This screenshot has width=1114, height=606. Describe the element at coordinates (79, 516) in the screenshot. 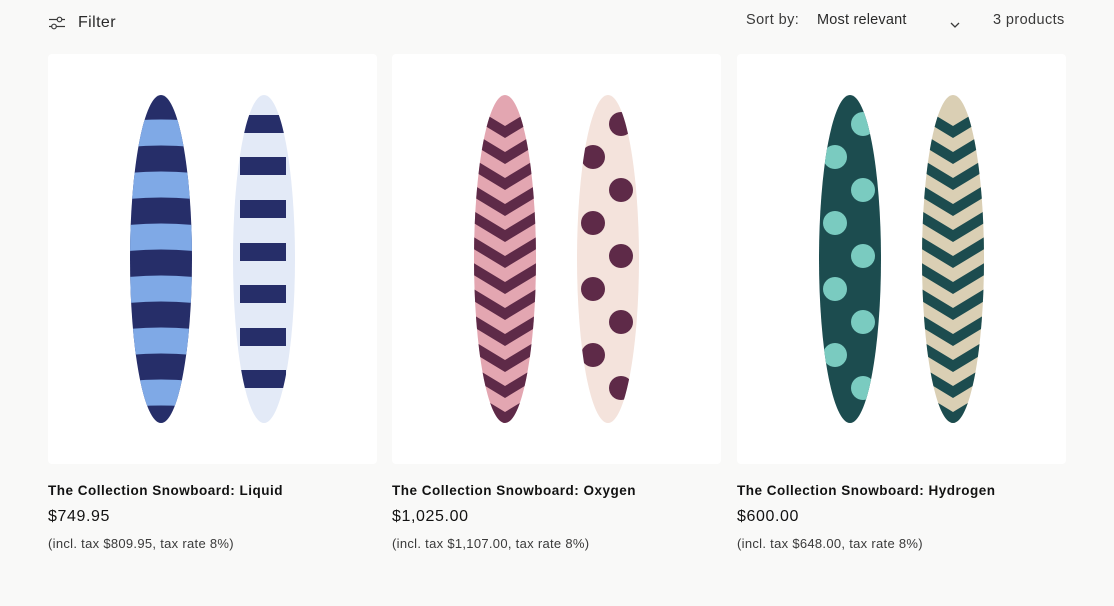

I see `product-price: $749.95` at that location.